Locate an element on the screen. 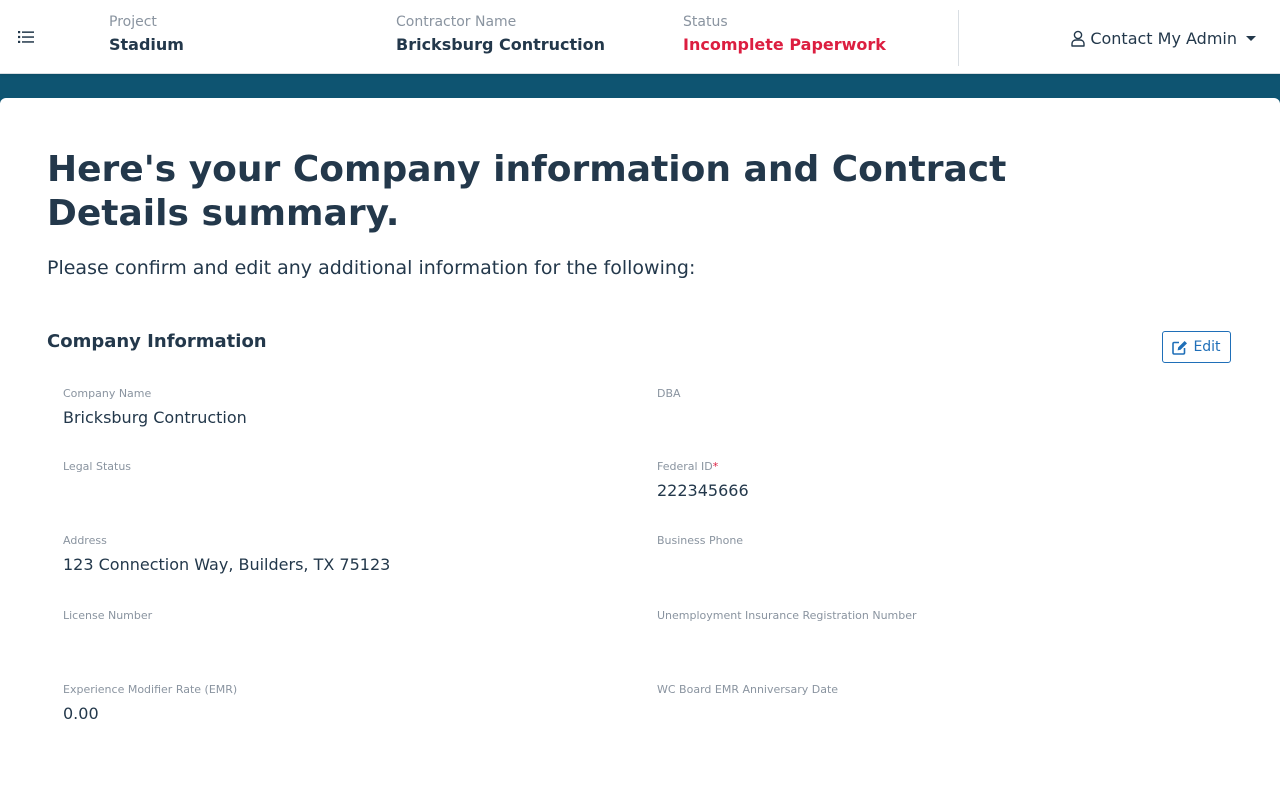  contact-admin-menu: Contact My Admin is located at coordinates (1163, 38).